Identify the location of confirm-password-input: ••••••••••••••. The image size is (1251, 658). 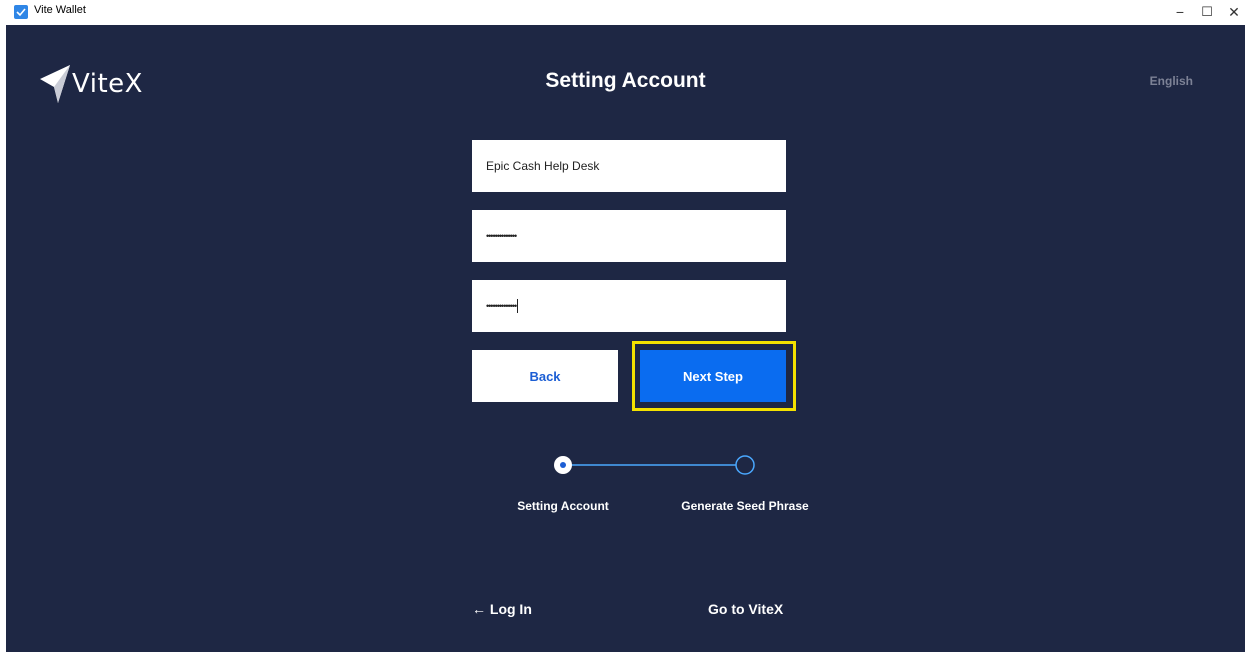
(629, 306).